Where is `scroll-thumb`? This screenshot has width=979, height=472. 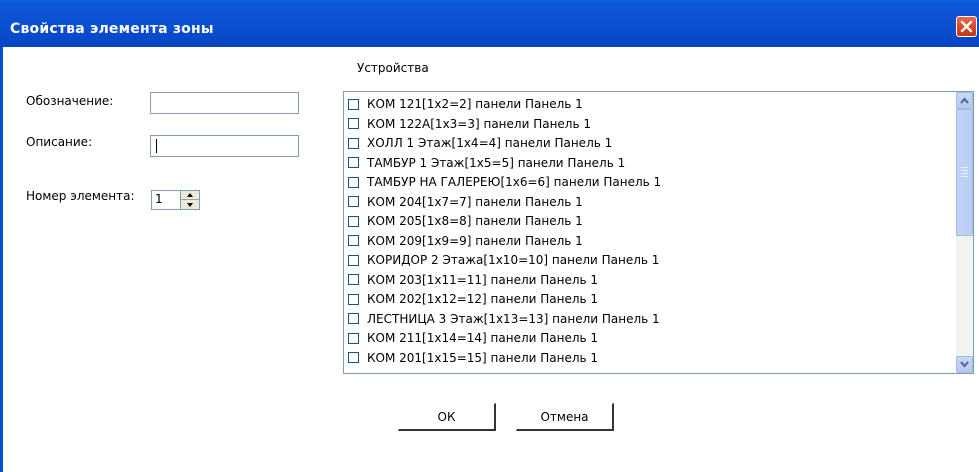
scroll-thumb is located at coordinates (964, 172).